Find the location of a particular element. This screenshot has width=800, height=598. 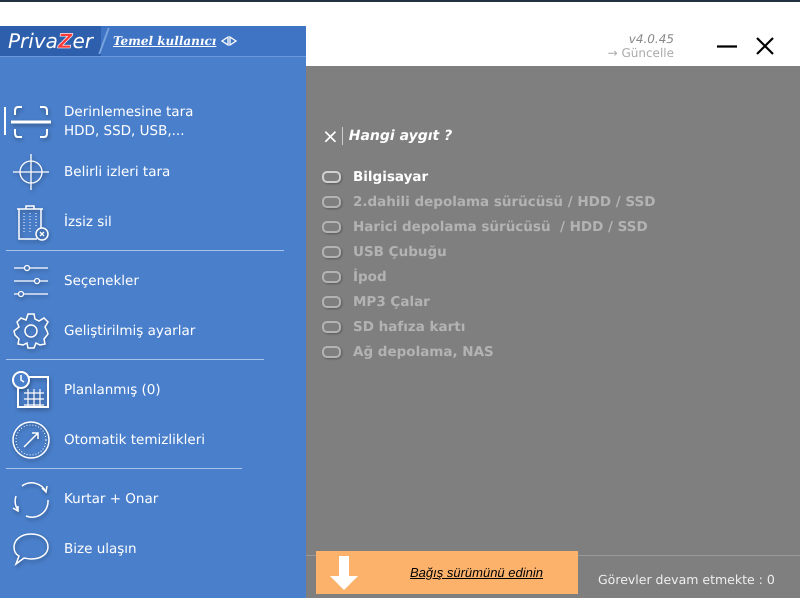

minimize-icon is located at coordinates (727, 46).